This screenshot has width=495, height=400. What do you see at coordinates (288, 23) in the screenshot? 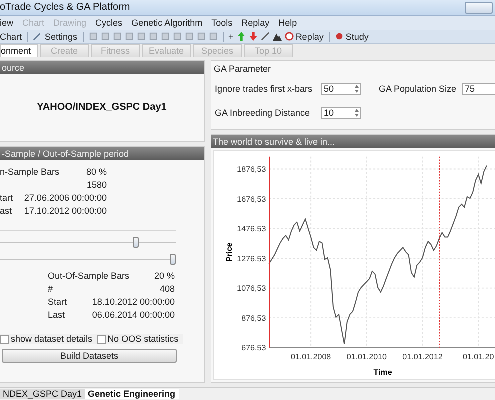
I see `menu-item: Help` at bounding box center [288, 23].